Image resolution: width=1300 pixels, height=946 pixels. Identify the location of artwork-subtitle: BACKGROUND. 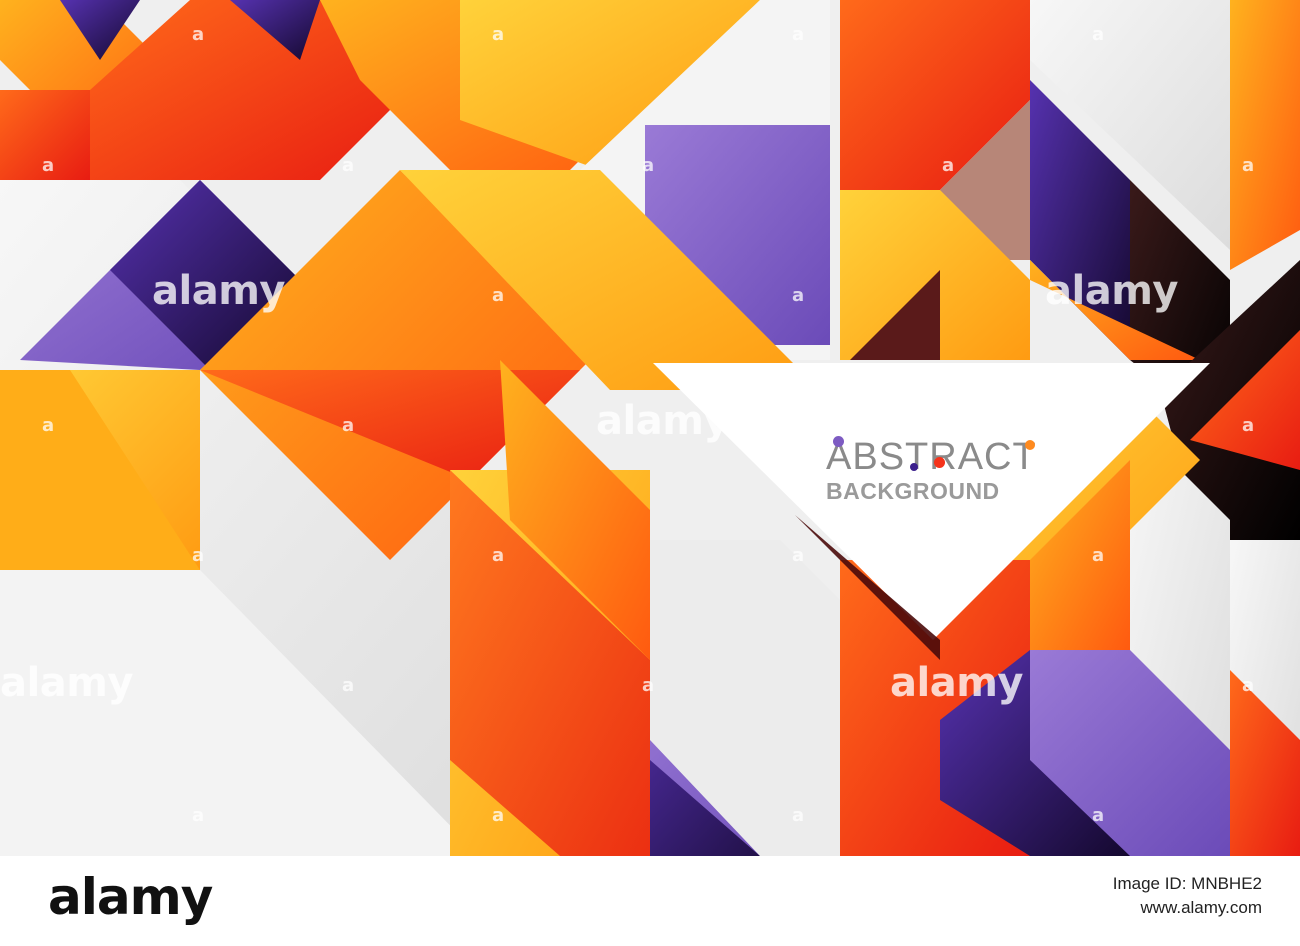
(913, 491).